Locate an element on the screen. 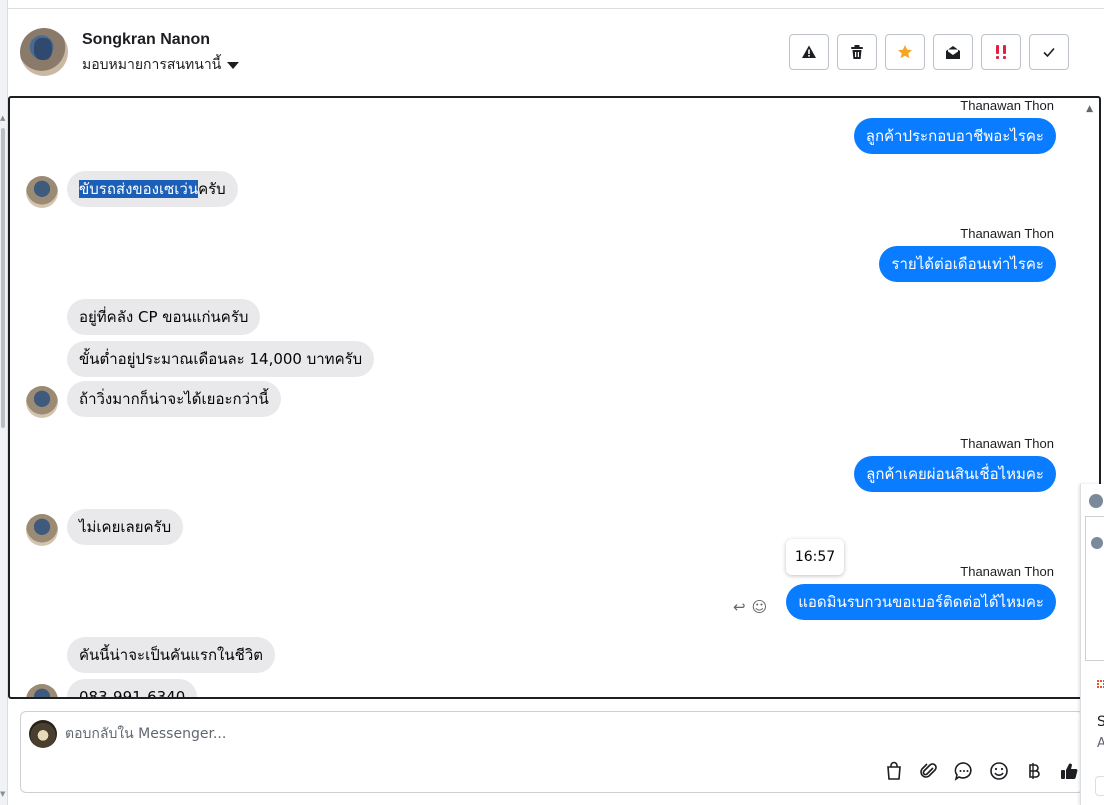 The image size is (1104, 805). side-preview-box is located at coordinates (1094, 588).